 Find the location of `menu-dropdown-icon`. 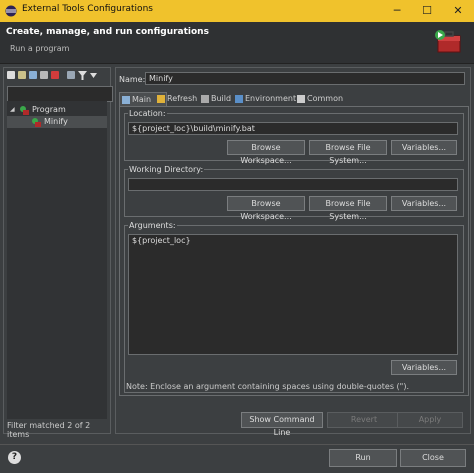

menu-dropdown-icon is located at coordinates (93, 75).